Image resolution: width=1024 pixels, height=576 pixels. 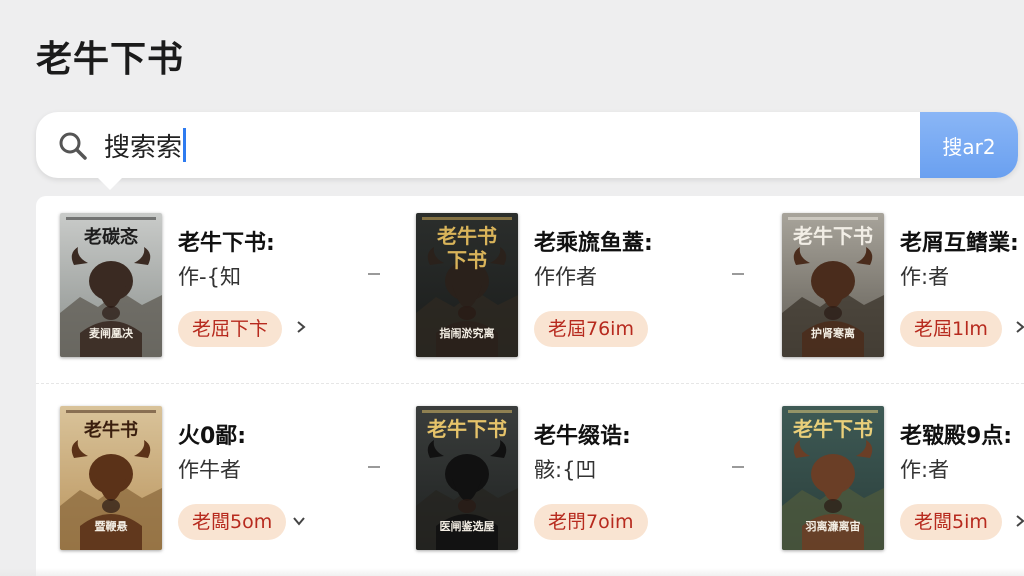 What do you see at coordinates (565, 470) in the screenshot?
I see `book-author: 骸:{凹` at bounding box center [565, 470].